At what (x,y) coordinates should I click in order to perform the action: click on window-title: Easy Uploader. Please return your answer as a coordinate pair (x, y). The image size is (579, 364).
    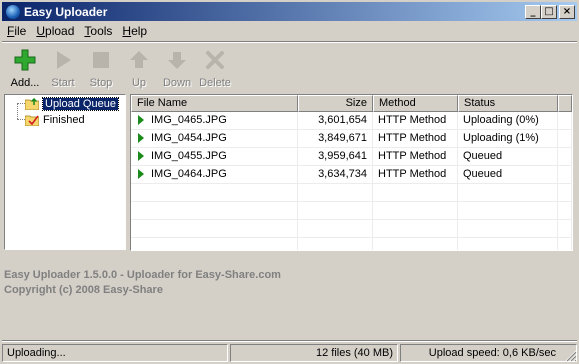
    Looking at the image, I should click on (66, 11).